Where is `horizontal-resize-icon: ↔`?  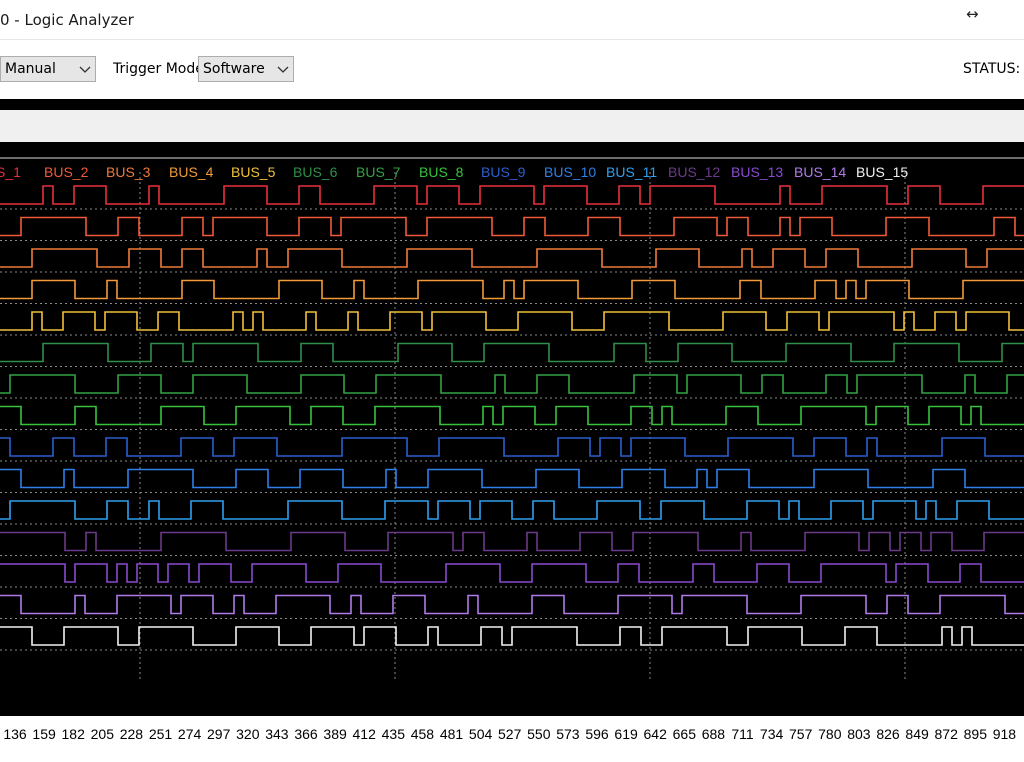 horizontal-resize-icon: ↔ is located at coordinates (972, 14).